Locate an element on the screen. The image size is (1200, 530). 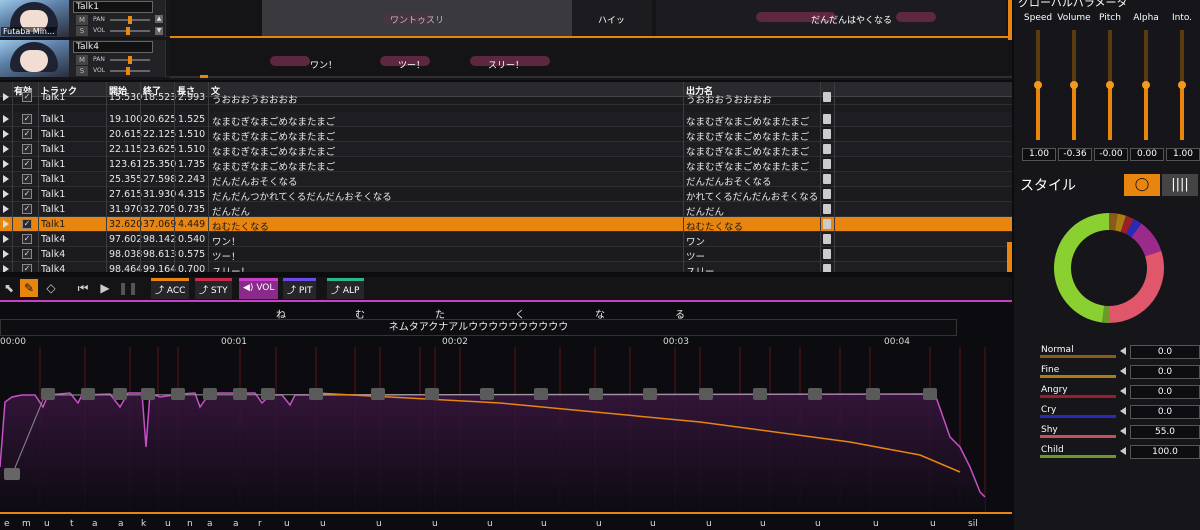
avatar is located at coordinates (34, 58).